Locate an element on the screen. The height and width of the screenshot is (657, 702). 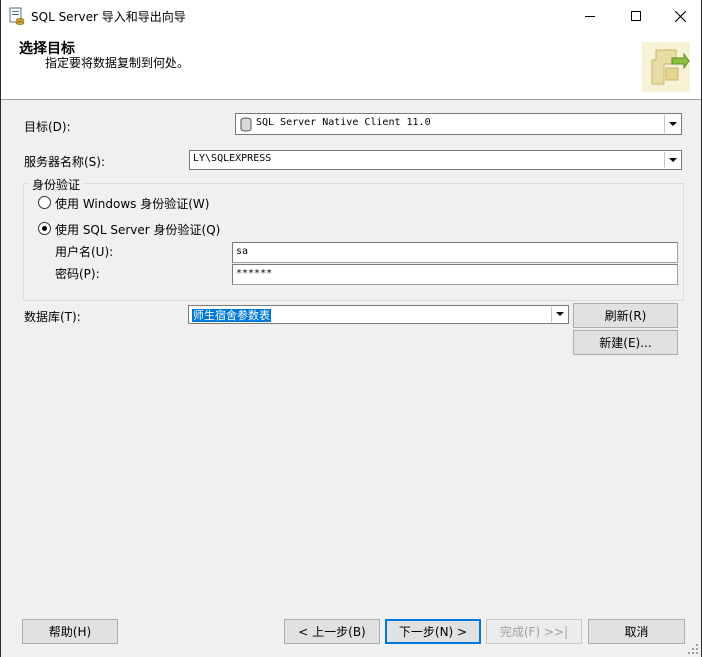
sql-auth-radio is located at coordinates (44, 228).